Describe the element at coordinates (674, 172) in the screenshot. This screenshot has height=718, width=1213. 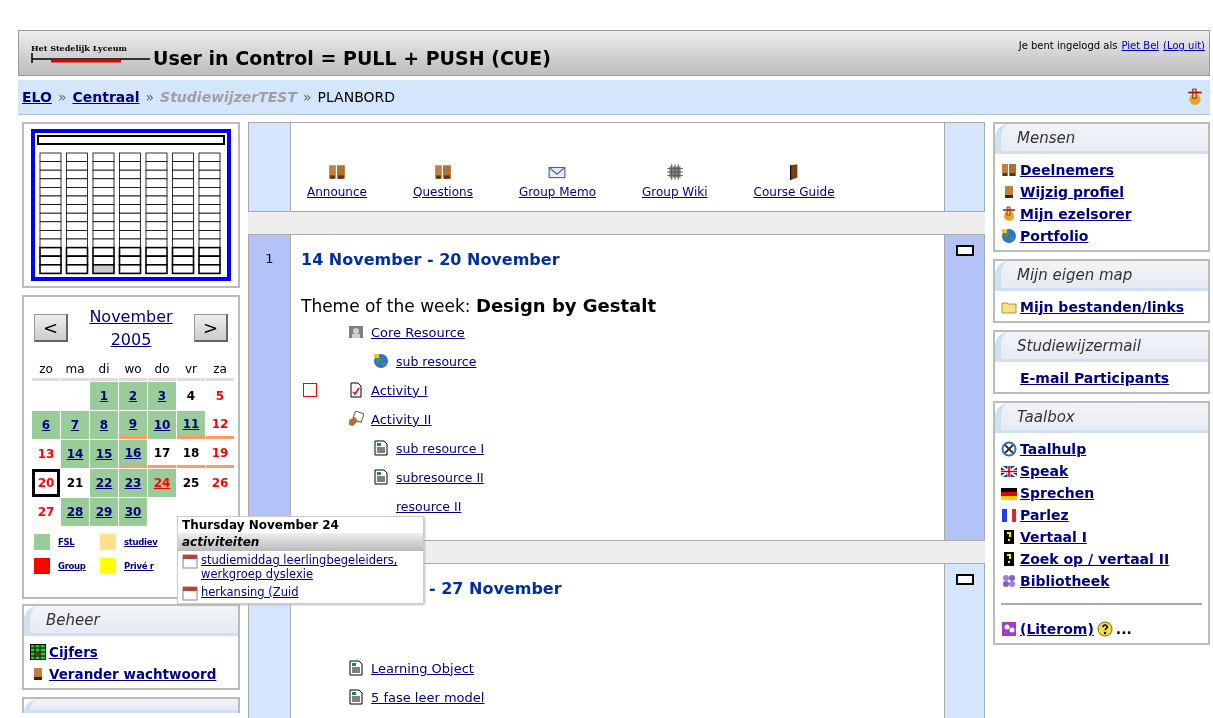
I see `circuit-icon` at that location.